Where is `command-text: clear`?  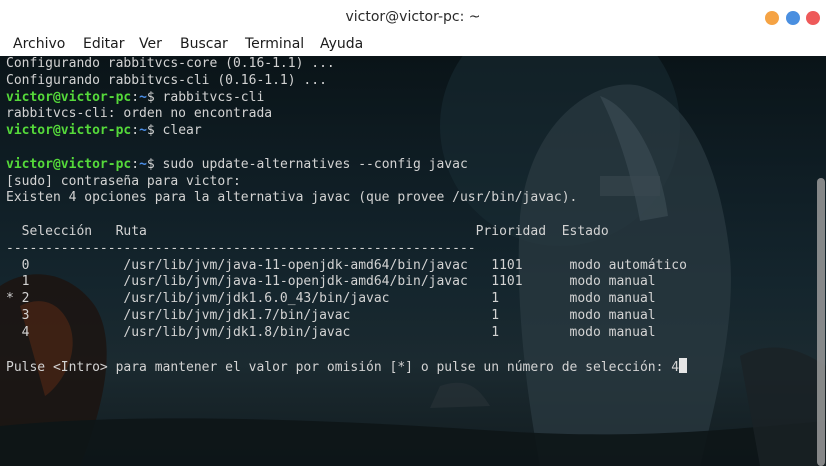
command-text: clear is located at coordinates (178, 131).